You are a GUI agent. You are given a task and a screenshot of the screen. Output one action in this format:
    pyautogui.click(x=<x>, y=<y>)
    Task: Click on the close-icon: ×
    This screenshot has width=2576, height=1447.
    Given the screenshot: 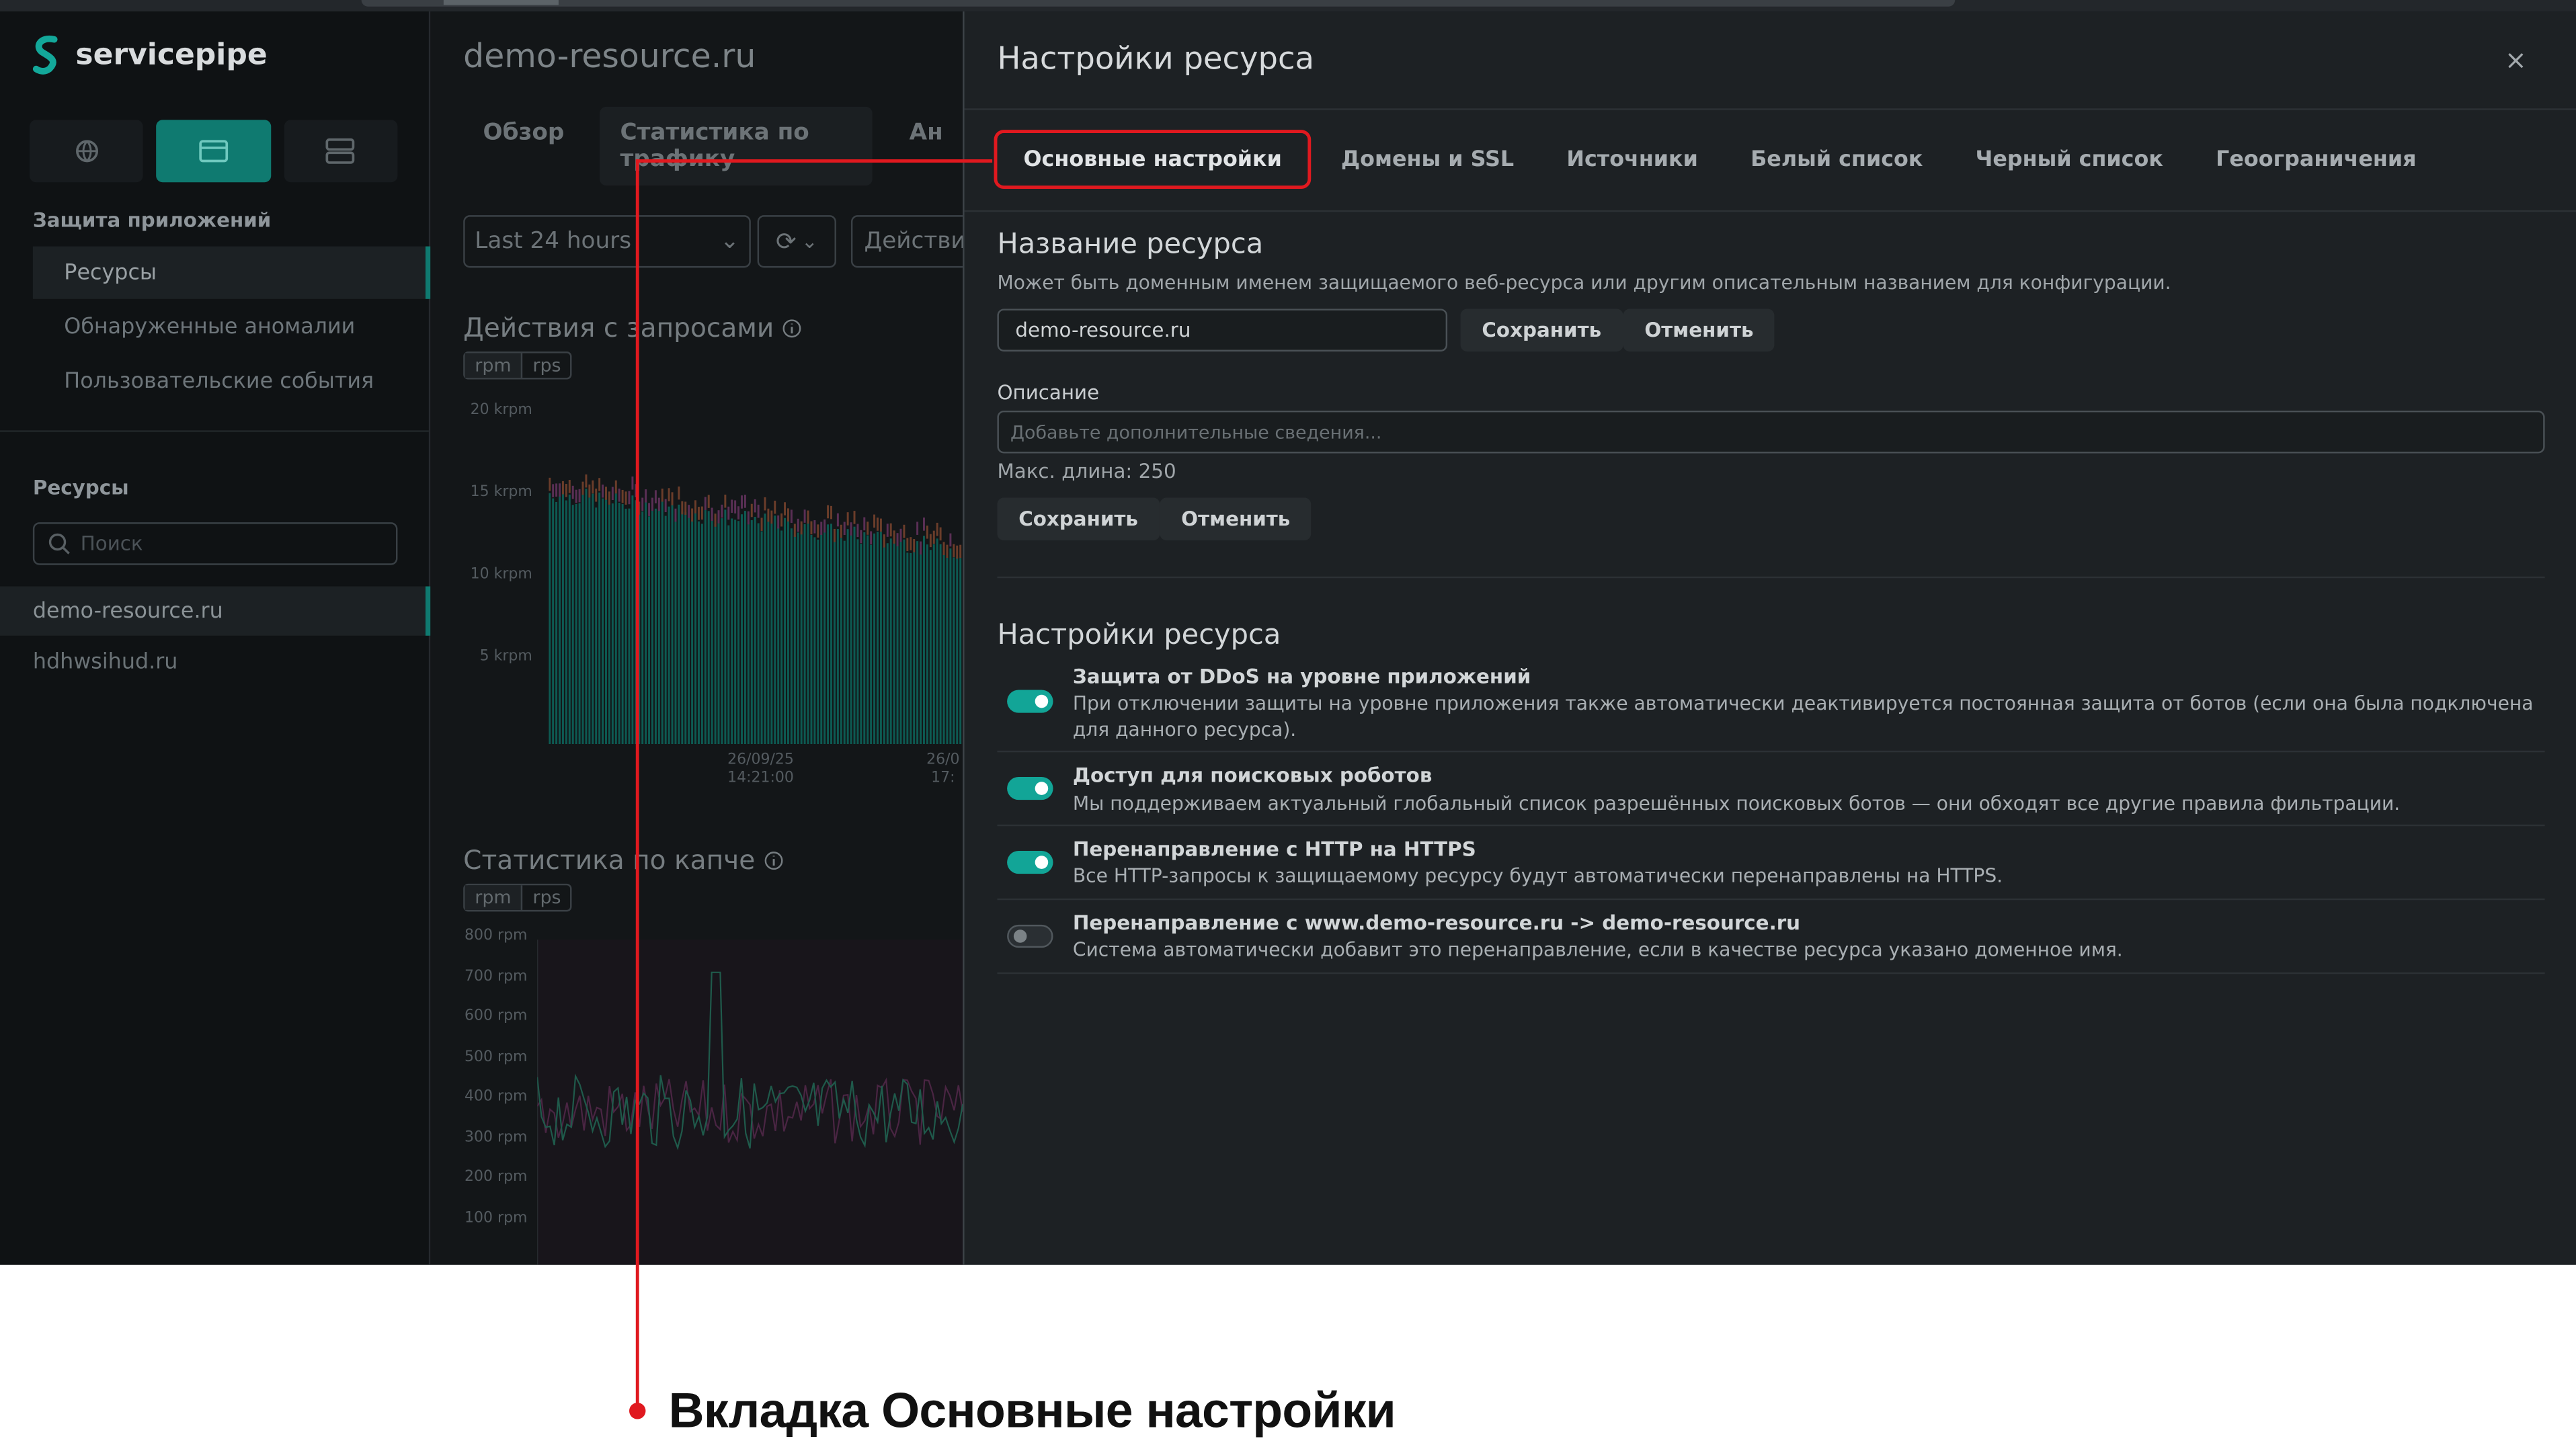 What is the action you would take?
    pyautogui.click(x=2516, y=59)
    